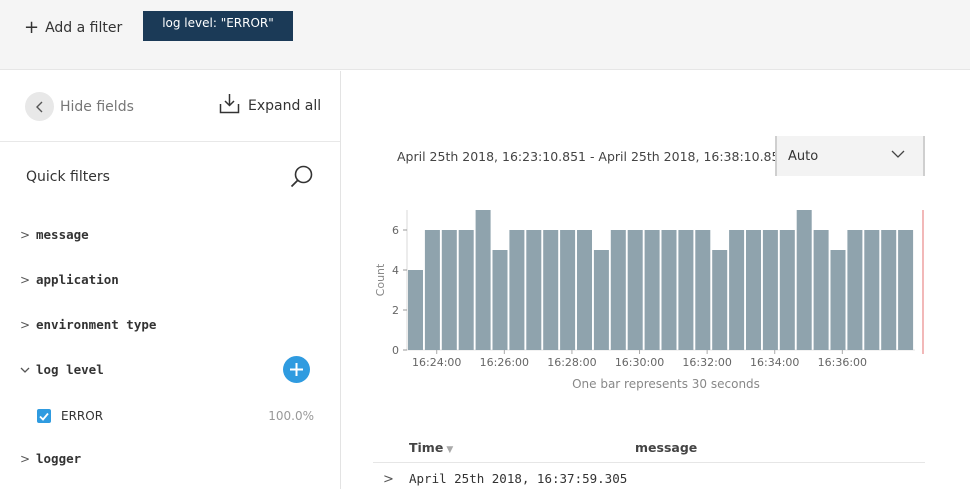 This screenshot has width=970, height=489. What do you see at coordinates (59, 458) in the screenshot?
I see `field-name: logger` at bounding box center [59, 458].